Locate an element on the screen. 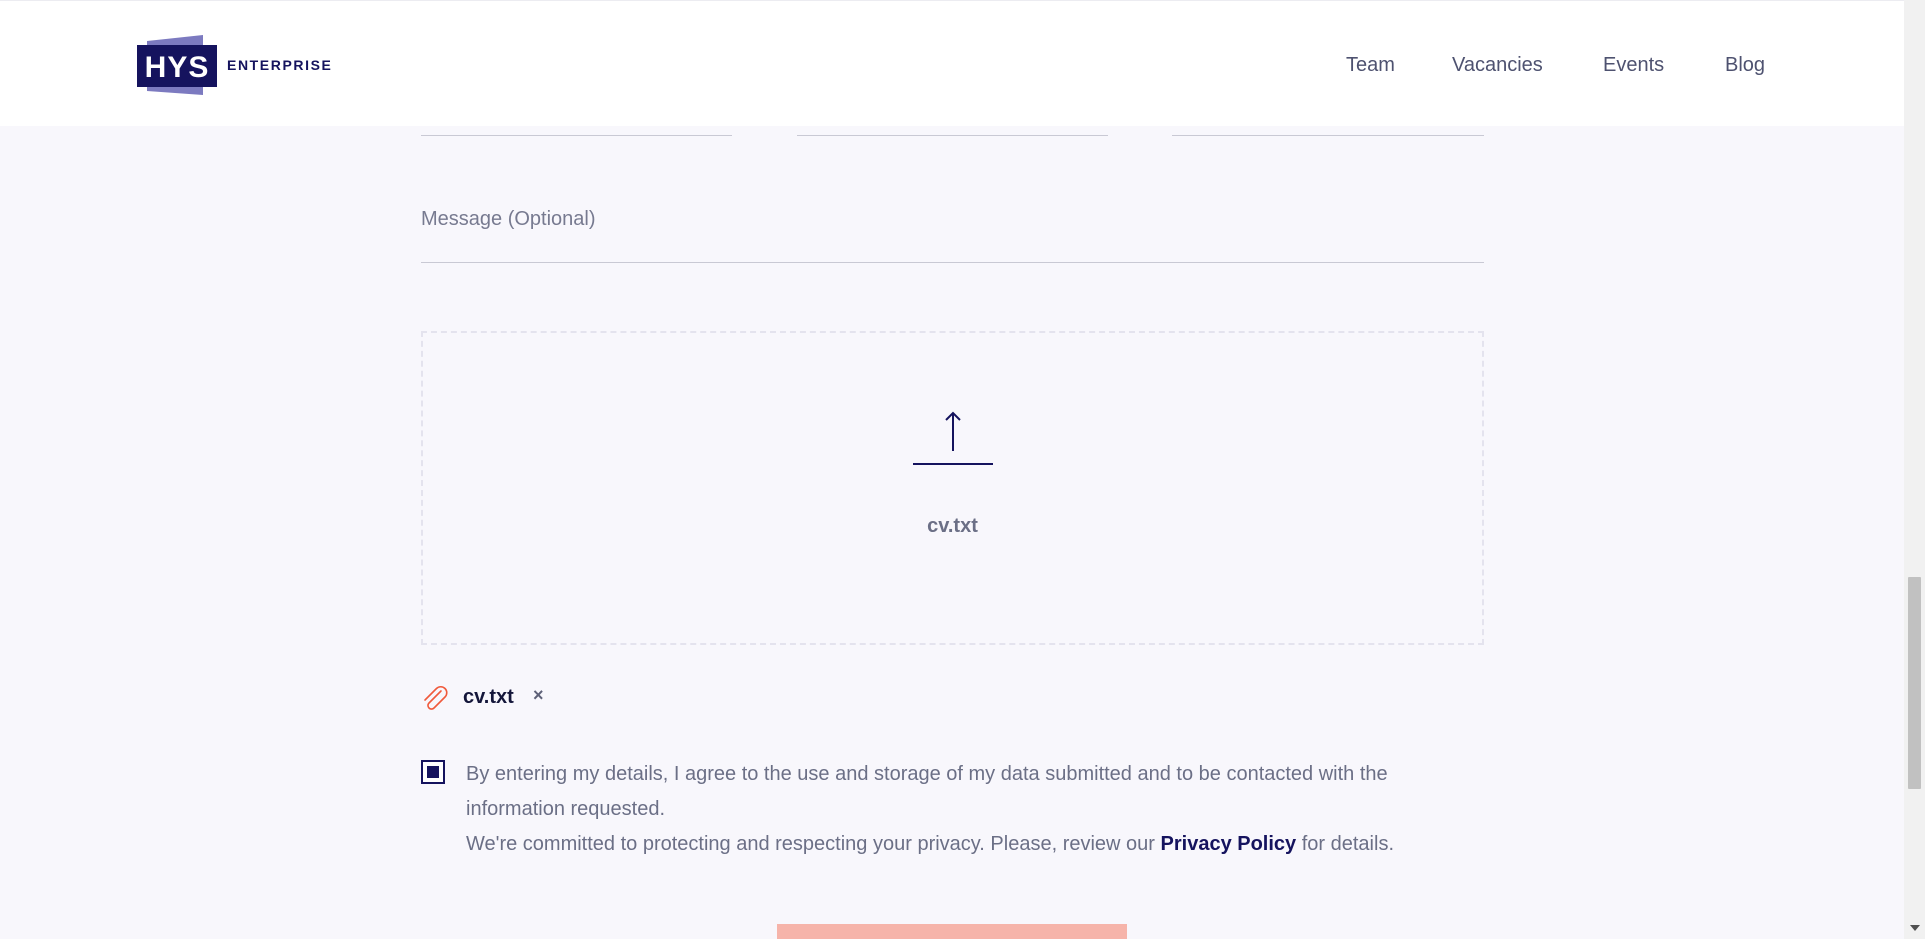 The height and width of the screenshot is (939, 1925). scrollbar is located at coordinates (1914, 469).